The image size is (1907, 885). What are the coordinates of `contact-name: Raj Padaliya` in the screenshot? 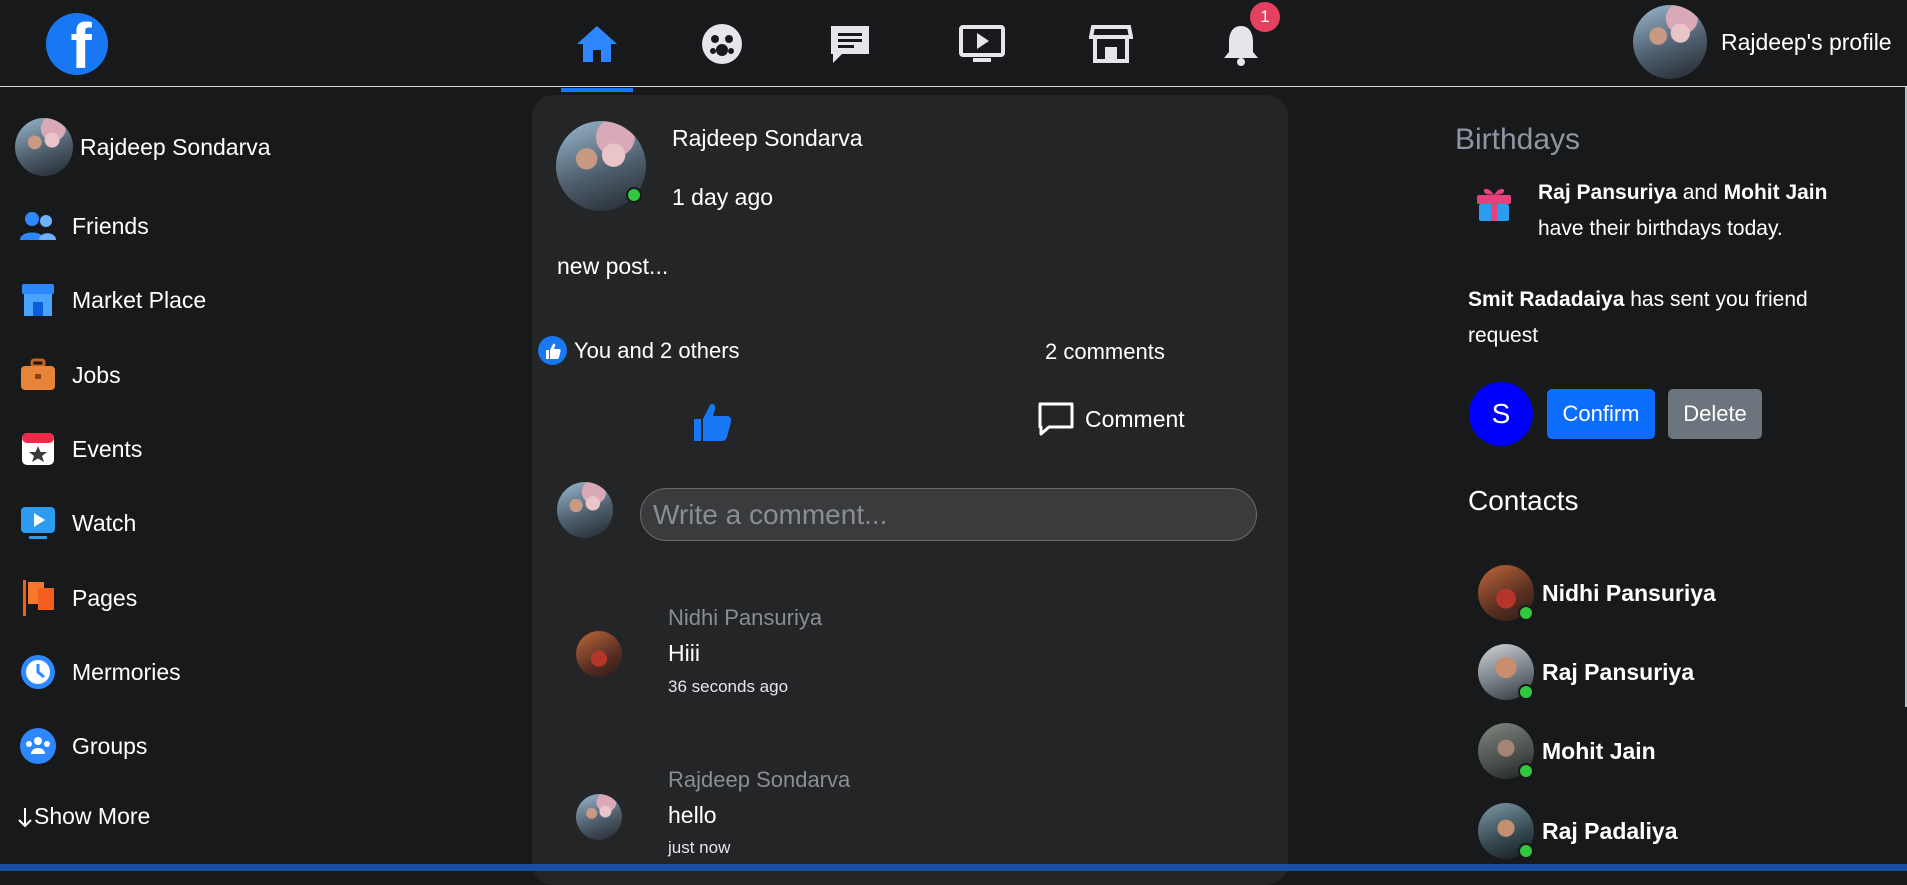 It's located at (1610, 830).